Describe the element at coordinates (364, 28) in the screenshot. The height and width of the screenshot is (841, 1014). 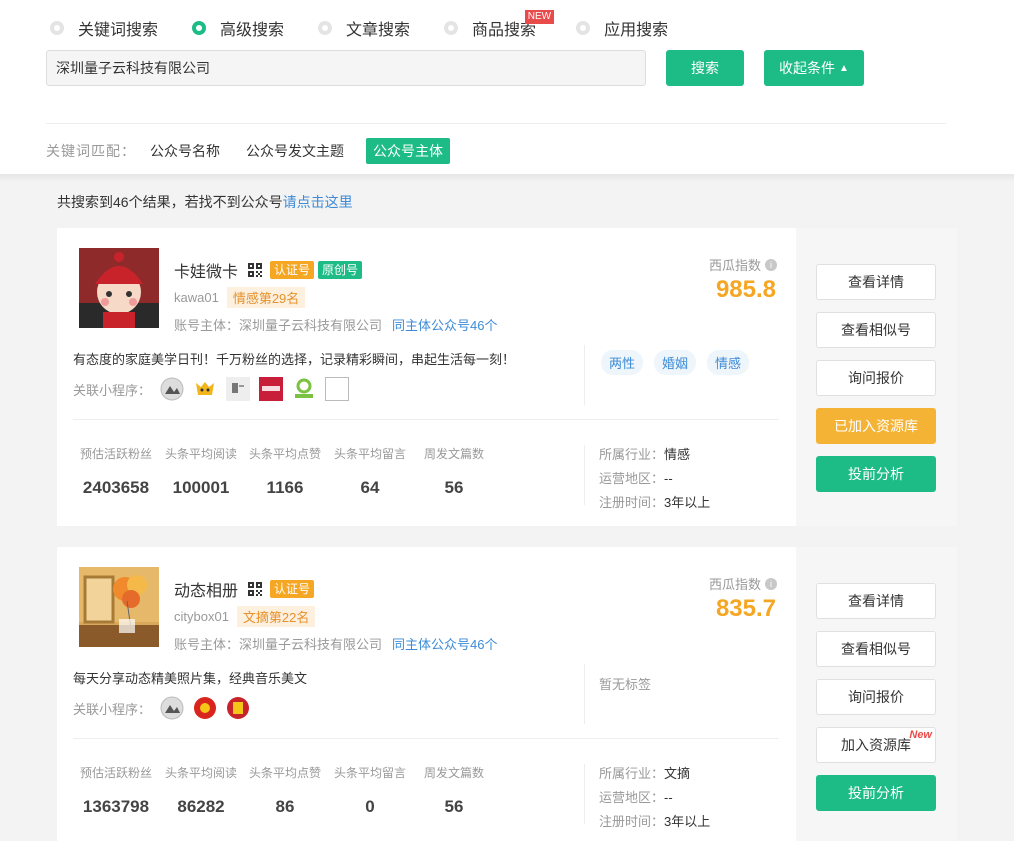
I see `radio-article-search: 文章搜索` at that location.